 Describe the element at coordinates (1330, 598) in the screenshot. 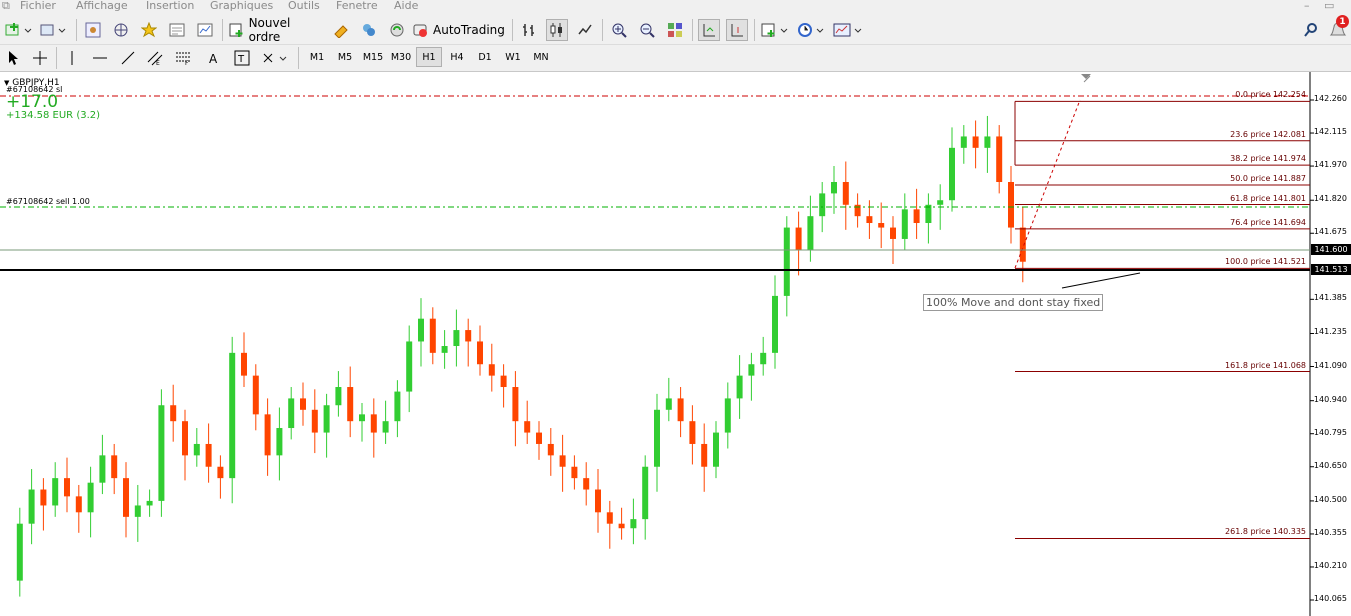

I see `price-tick-label: 140.065` at that location.